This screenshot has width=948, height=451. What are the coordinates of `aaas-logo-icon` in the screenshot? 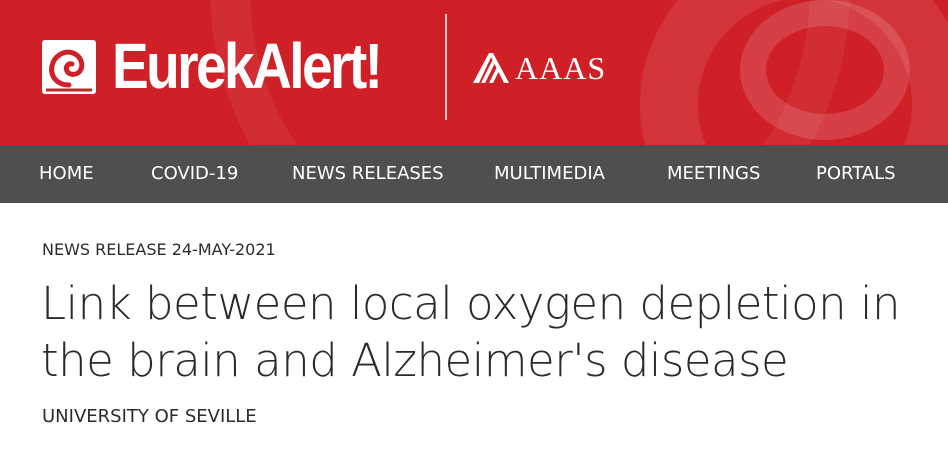 It's located at (491, 68).